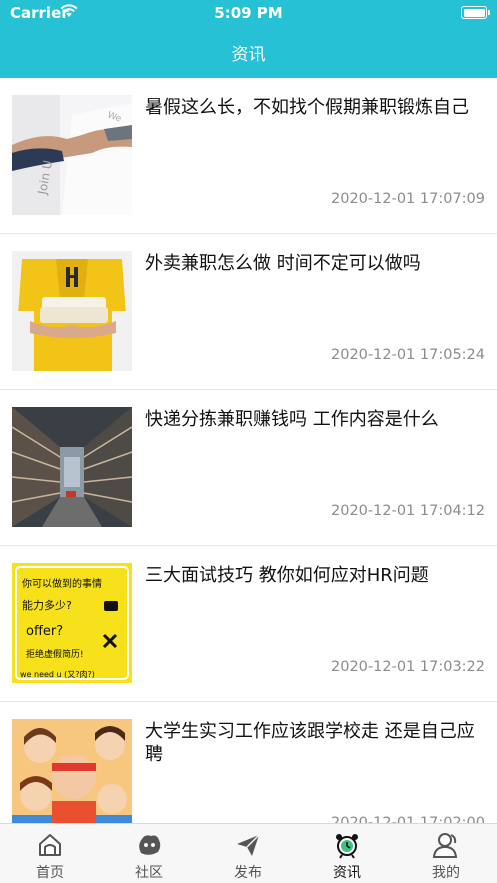 This screenshot has height=883, width=497. What do you see at coordinates (248, 55) in the screenshot?
I see `page-title: 资讯` at bounding box center [248, 55].